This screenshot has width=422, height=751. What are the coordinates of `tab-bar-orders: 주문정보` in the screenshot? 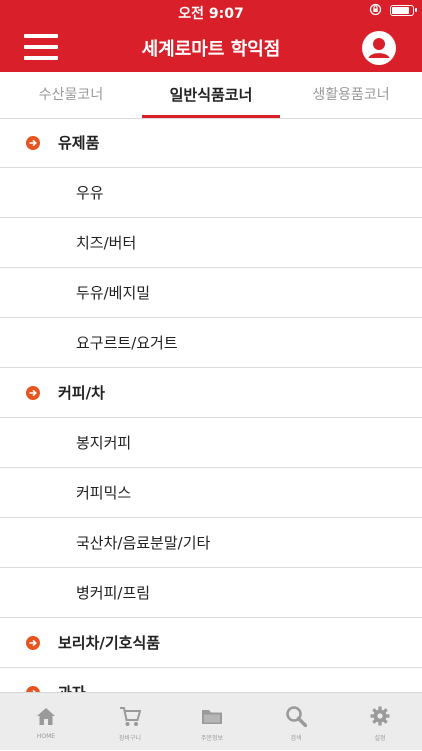 It's located at (212, 722).